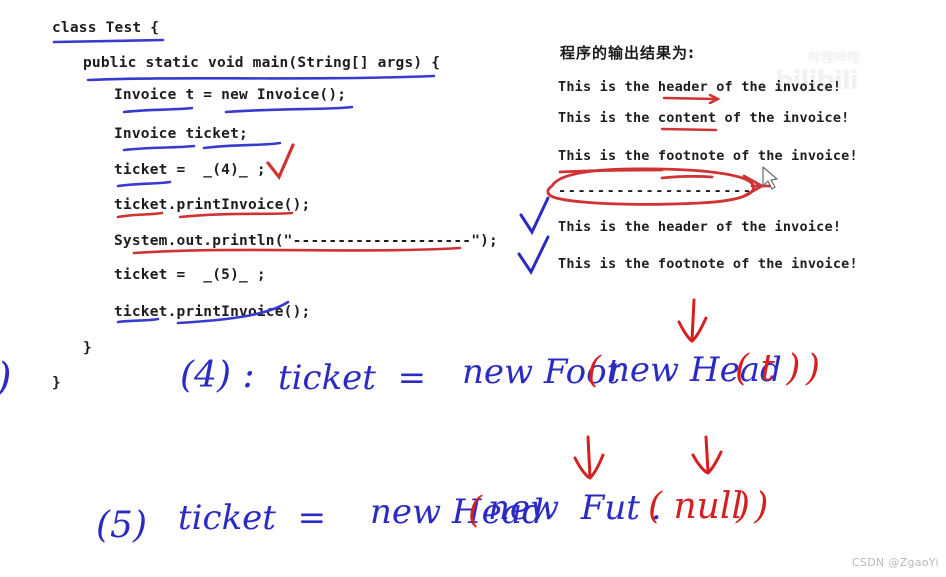 Image resolution: width=946 pixels, height=577 pixels. What do you see at coordinates (6, 378) in the screenshot?
I see `stray-left-paren-ink: )` at bounding box center [6, 378].